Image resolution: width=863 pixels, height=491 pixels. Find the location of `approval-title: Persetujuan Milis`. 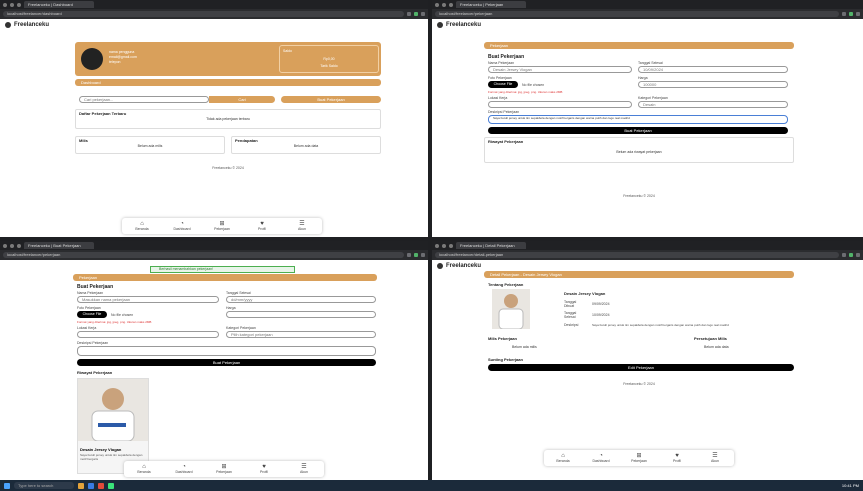

approval-title: Persetujuan Milis is located at coordinates (710, 338).